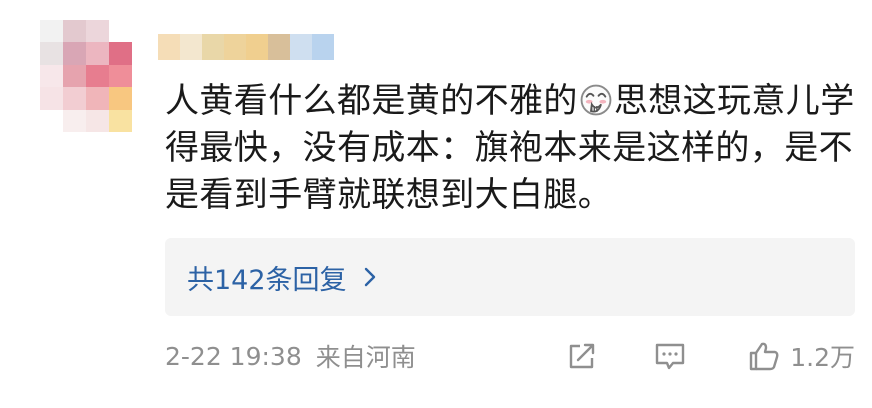 The image size is (872, 408). What do you see at coordinates (582, 356) in the screenshot?
I see `share-icon` at bounding box center [582, 356].